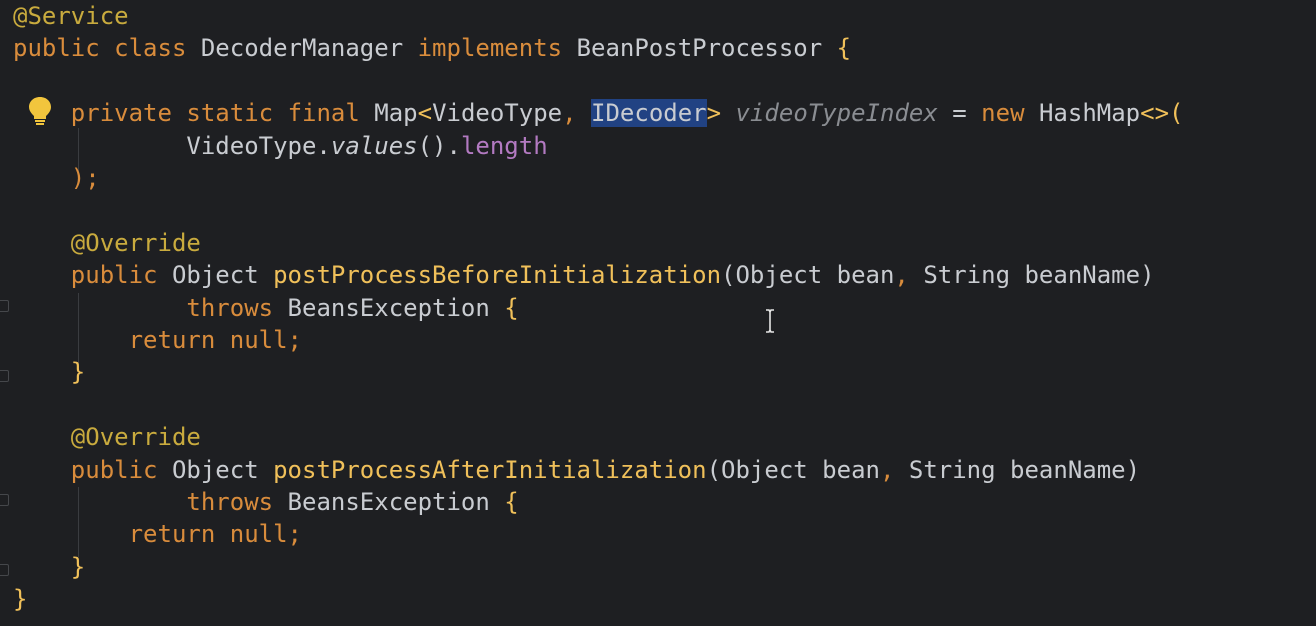 Image resolution: width=1316 pixels, height=626 pixels. What do you see at coordinates (504, 145) in the screenshot?
I see `code-token: length` at bounding box center [504, 145].